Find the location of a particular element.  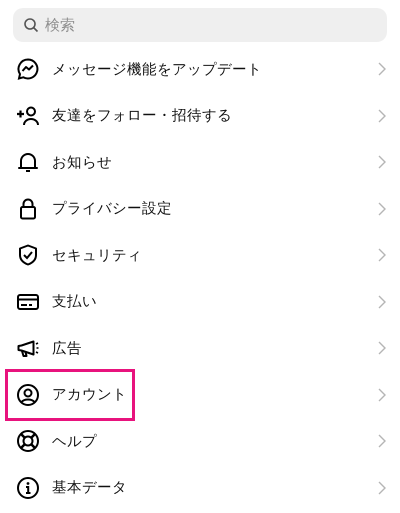

menu-label: 基本データ is located at coordinates (89, 488).